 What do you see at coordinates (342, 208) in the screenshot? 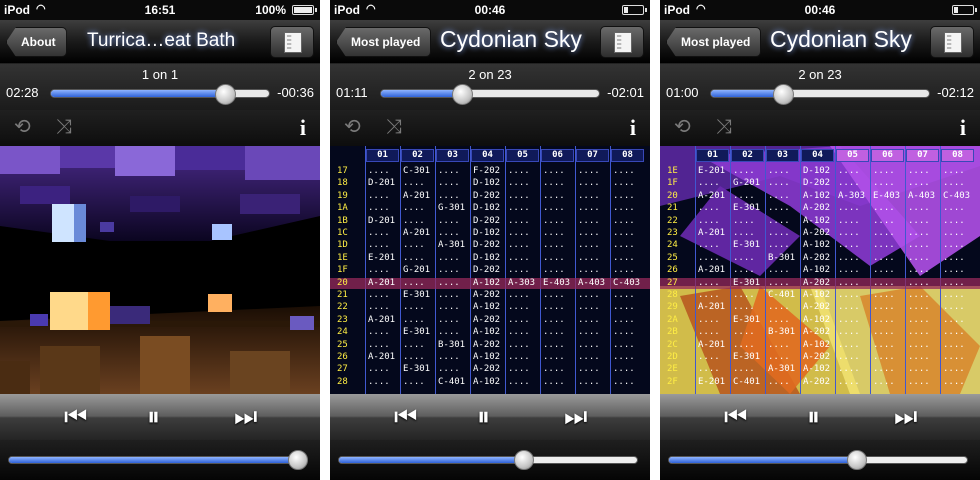
I see `row-number: 1A` at bounding box center [342, 208].